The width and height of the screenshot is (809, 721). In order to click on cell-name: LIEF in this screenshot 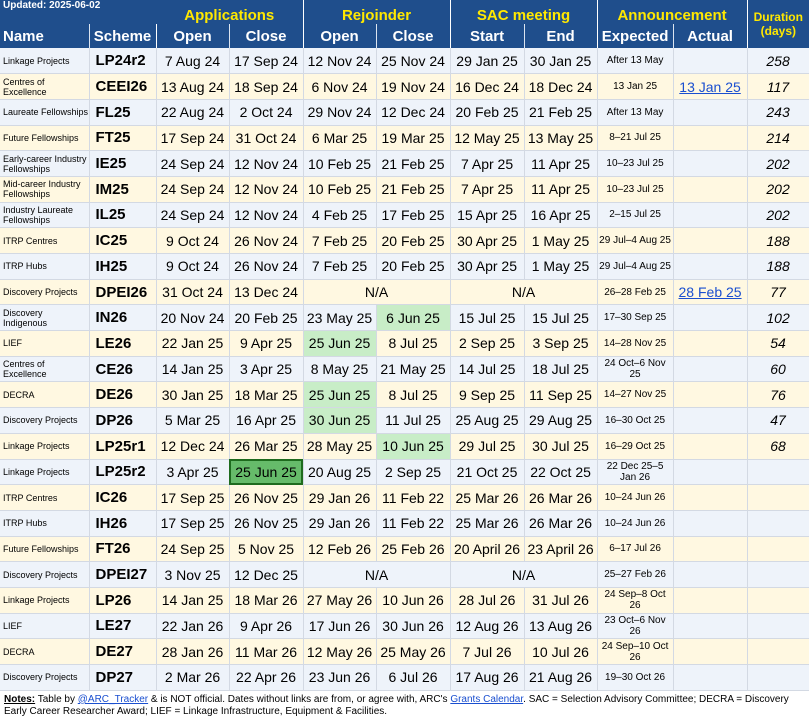, I will do `click(45, 343)`.